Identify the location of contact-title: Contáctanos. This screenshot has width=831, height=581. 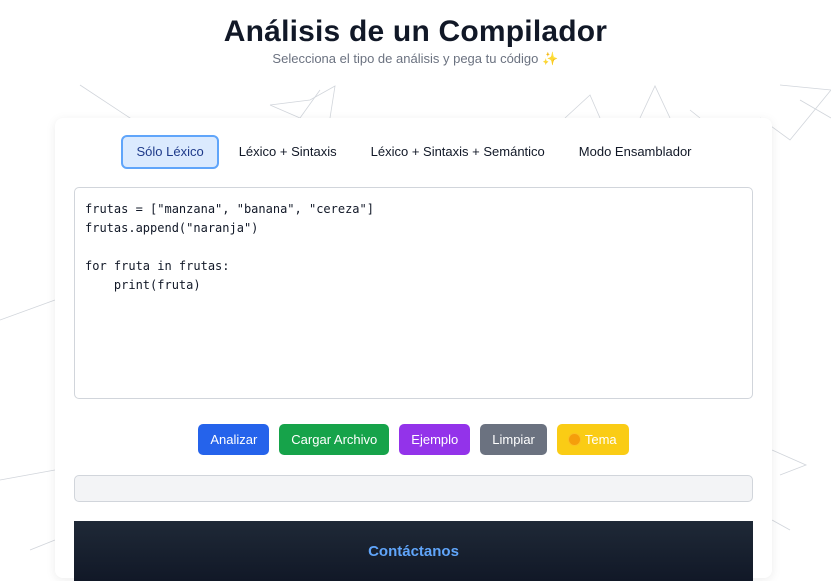
(413, 551).